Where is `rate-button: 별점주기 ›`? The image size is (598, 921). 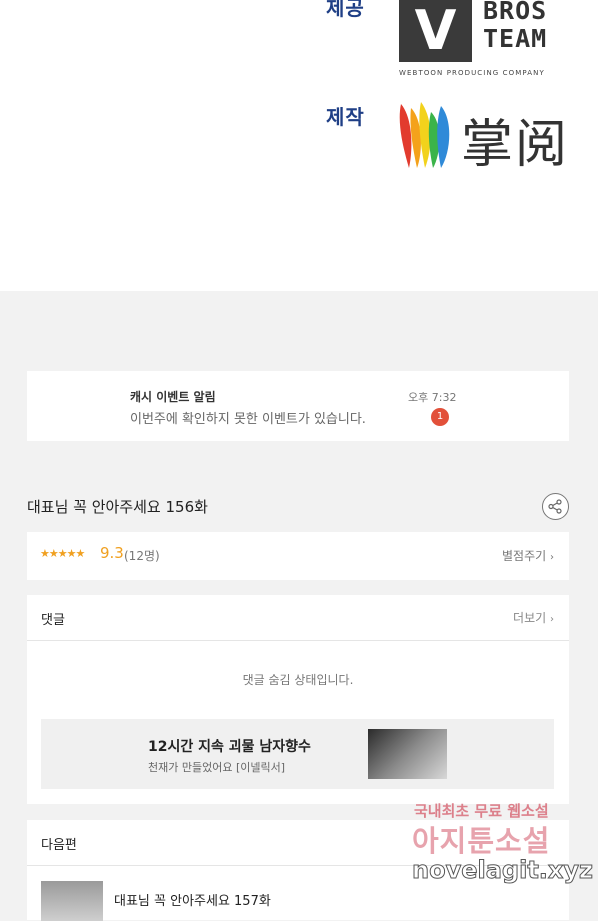
rate-button: 별점주기 › is located at coordinates (528, 555).